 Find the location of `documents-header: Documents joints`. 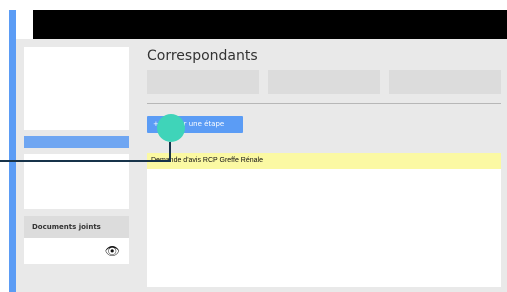

documents-header: Documents joints is located at coordinates (76, 227).